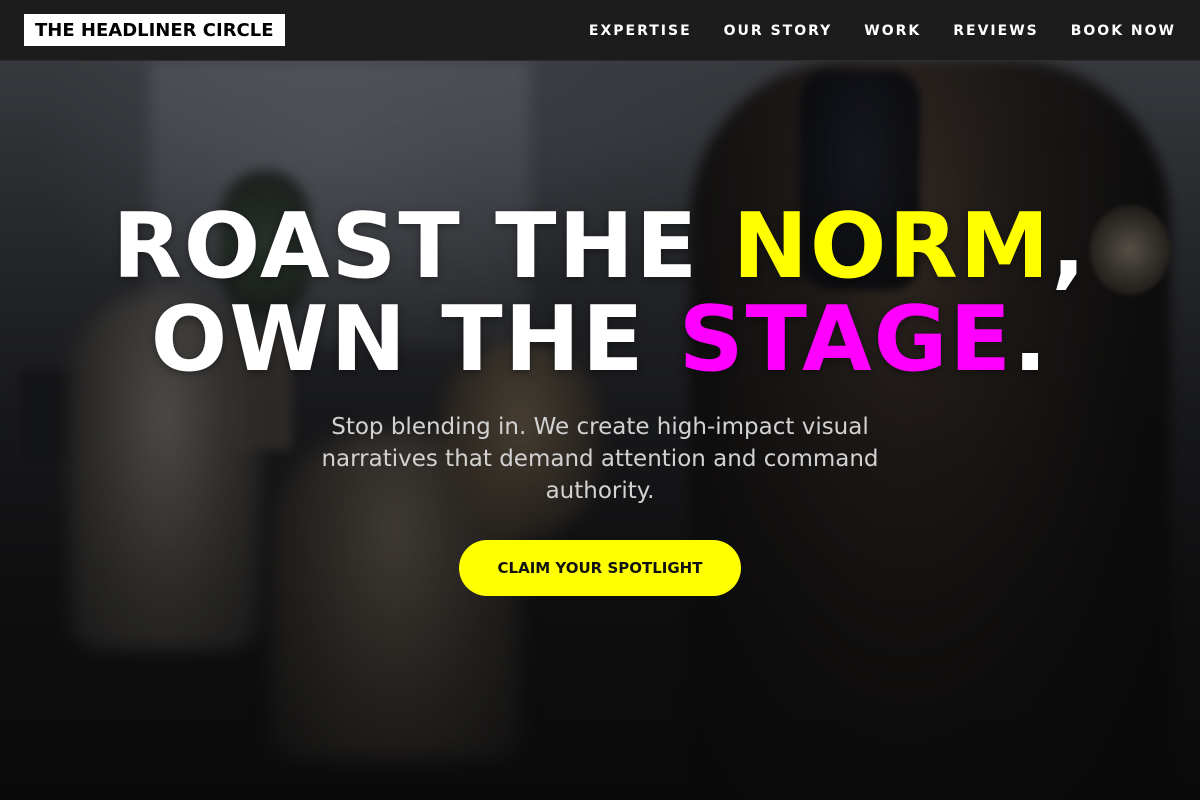 This screenshot has width=1200, height=800. What do you see at coordinates (1123, 31) in the screenshot?
I see `nav-link-book-now: BOOK NOW` at bounding box center [1123, 31].